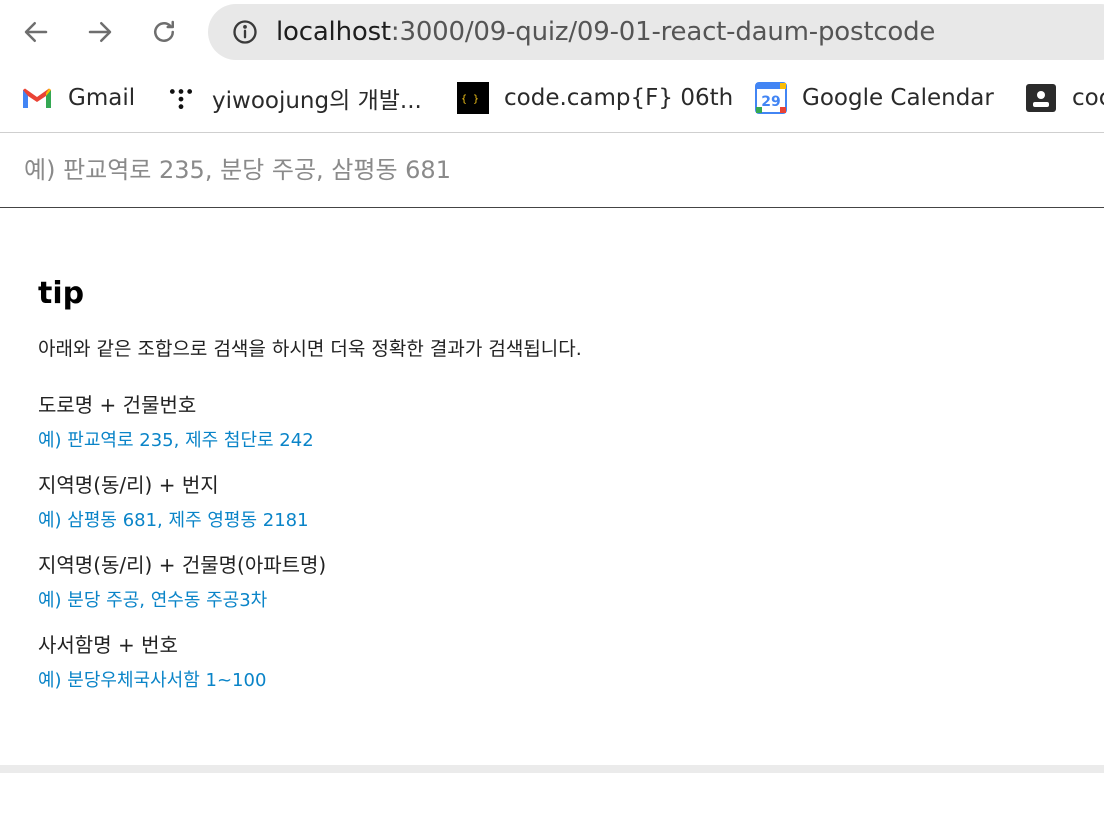 This screenshot has width=1104, height=832. Describe the element at coordinates (176, 440) in the screenshot. I see `rule-example: 예) 판교역로 235, 제주 첨단로 242` at that location.